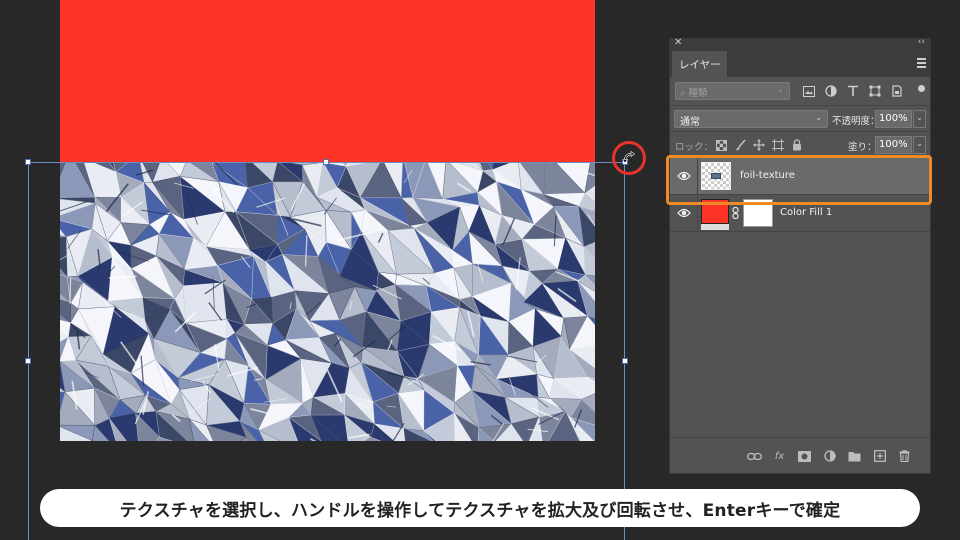  Describe the element at coordinates (758, 213) in the screenshot. I see `layer-mask-thumbnail` at that location.